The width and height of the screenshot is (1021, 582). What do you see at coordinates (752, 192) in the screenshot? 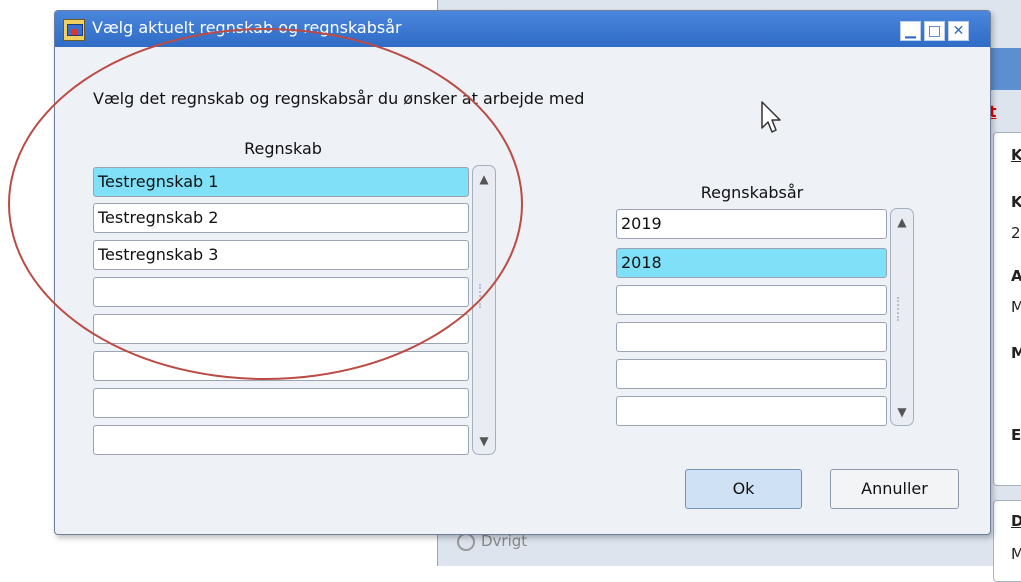
I see `regnskabsaar-header: Regnskabsår` at bounding box center [752, 192].